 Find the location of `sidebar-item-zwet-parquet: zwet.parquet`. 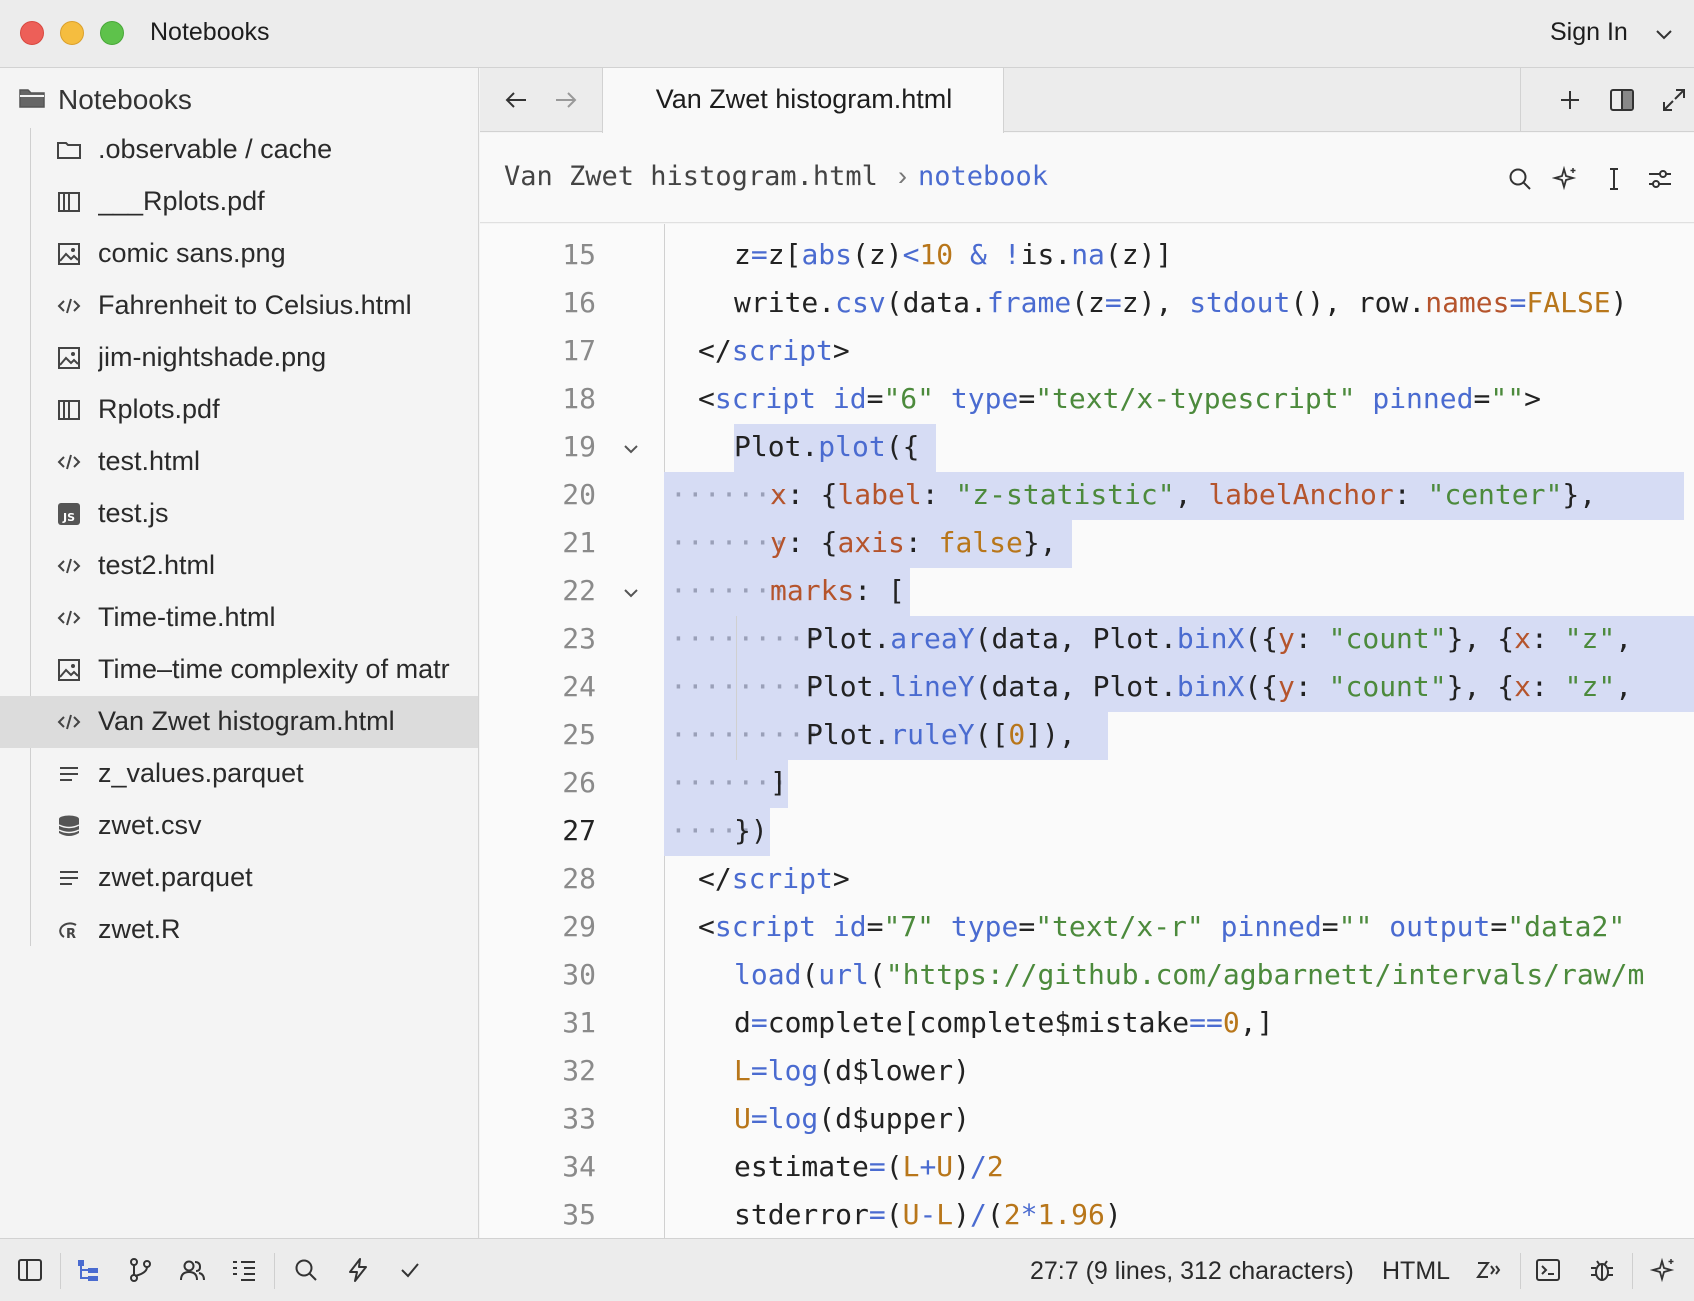

sidebar-item-zwet-parquet: zwet.parquet is located at coordinates (239, 878).